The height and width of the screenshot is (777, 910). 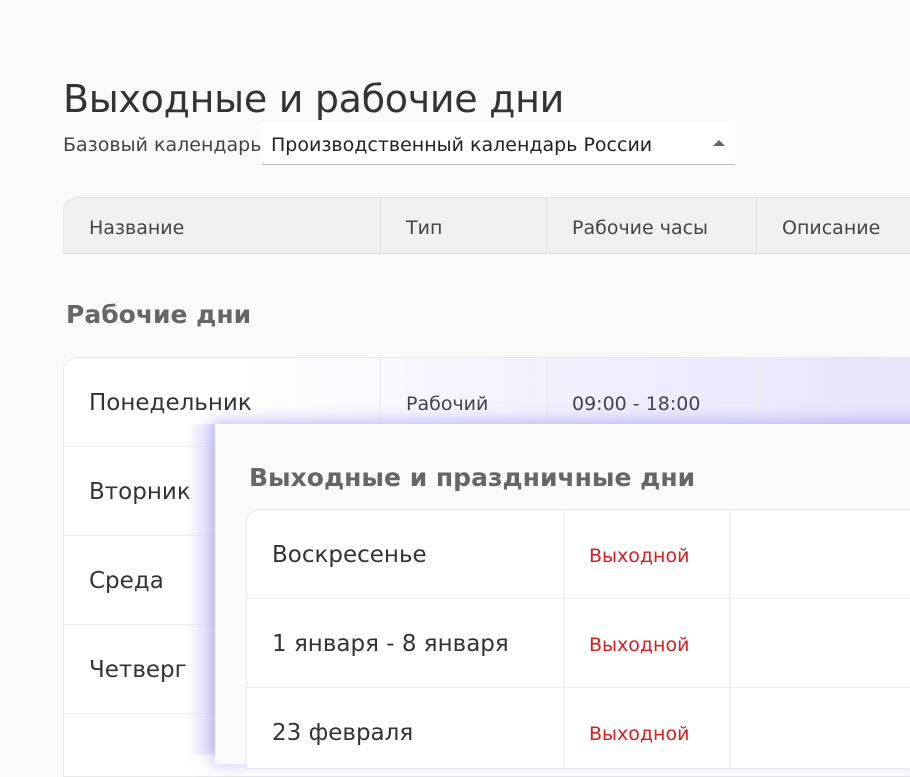 I want to click on table-row: 1 января - 8 января Выходной, so click(x=578, y=643).